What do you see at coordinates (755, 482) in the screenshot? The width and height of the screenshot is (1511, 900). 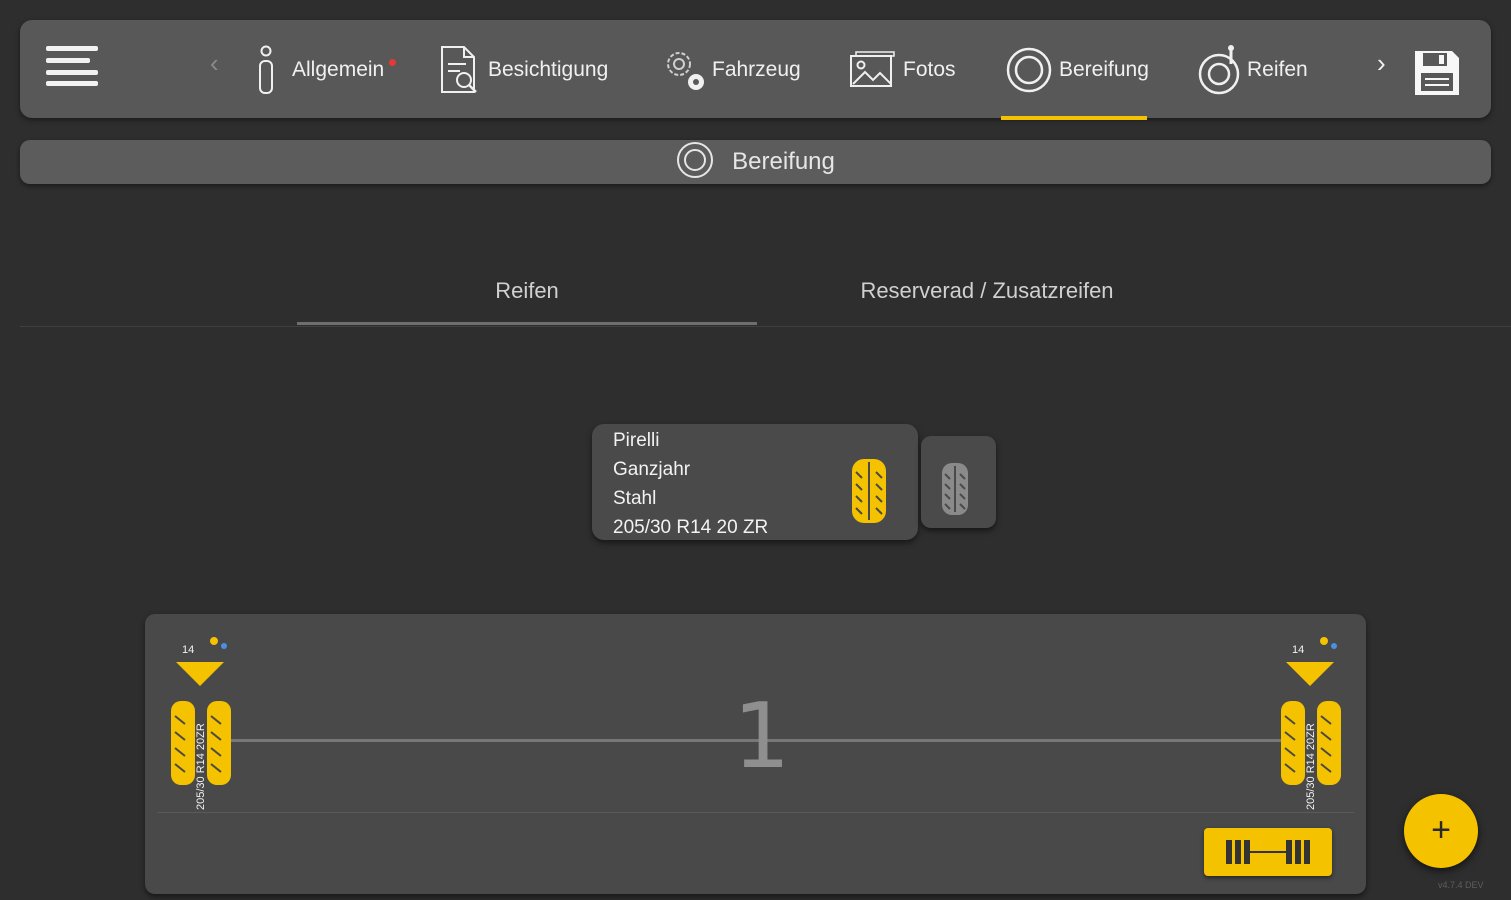 I see `tire-info-card: Pirelli Ganzjahr Stahl 205/30 R14 20 ZR` at bounding box center [755, 482].